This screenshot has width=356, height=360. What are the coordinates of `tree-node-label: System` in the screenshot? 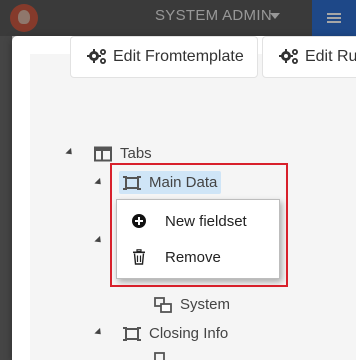 It's located at (205, 304).